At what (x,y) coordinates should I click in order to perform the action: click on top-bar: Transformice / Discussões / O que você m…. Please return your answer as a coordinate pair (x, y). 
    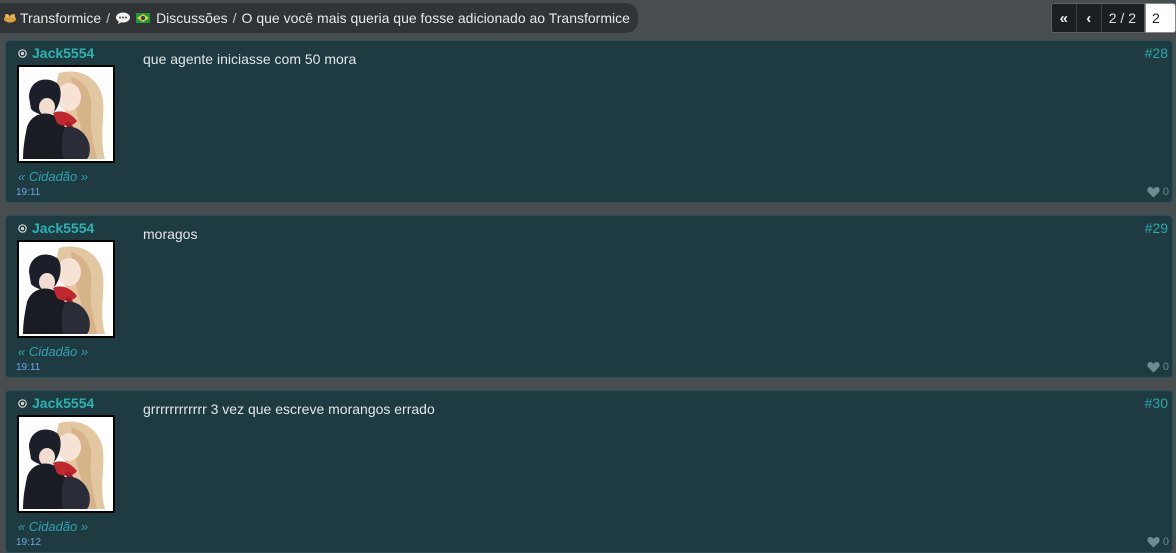
    Looking at the image, I should click on (588, 18).